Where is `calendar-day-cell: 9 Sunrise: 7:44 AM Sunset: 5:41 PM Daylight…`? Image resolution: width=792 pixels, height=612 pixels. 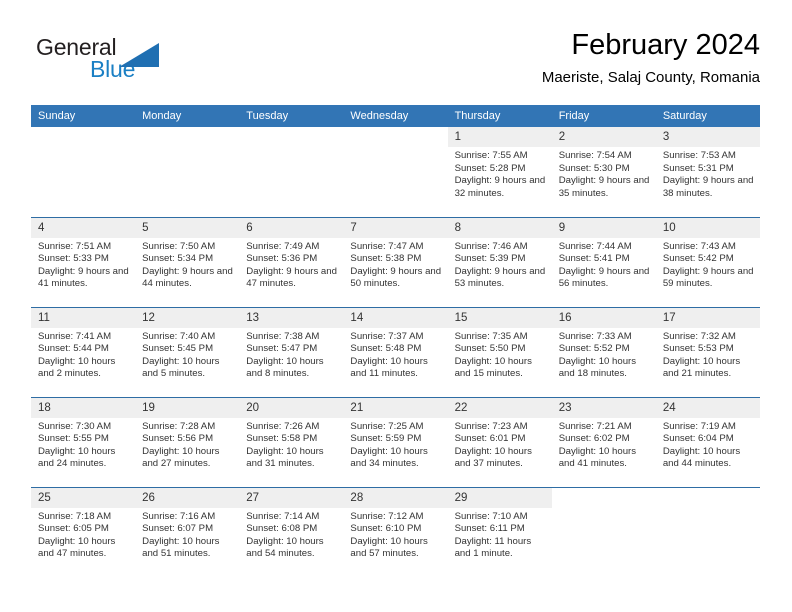
calendar-day-cell: 9 Sunrise: 7:44 AM Sunset: 5:41 PM Daylight… is located at coordinates (603, 261).